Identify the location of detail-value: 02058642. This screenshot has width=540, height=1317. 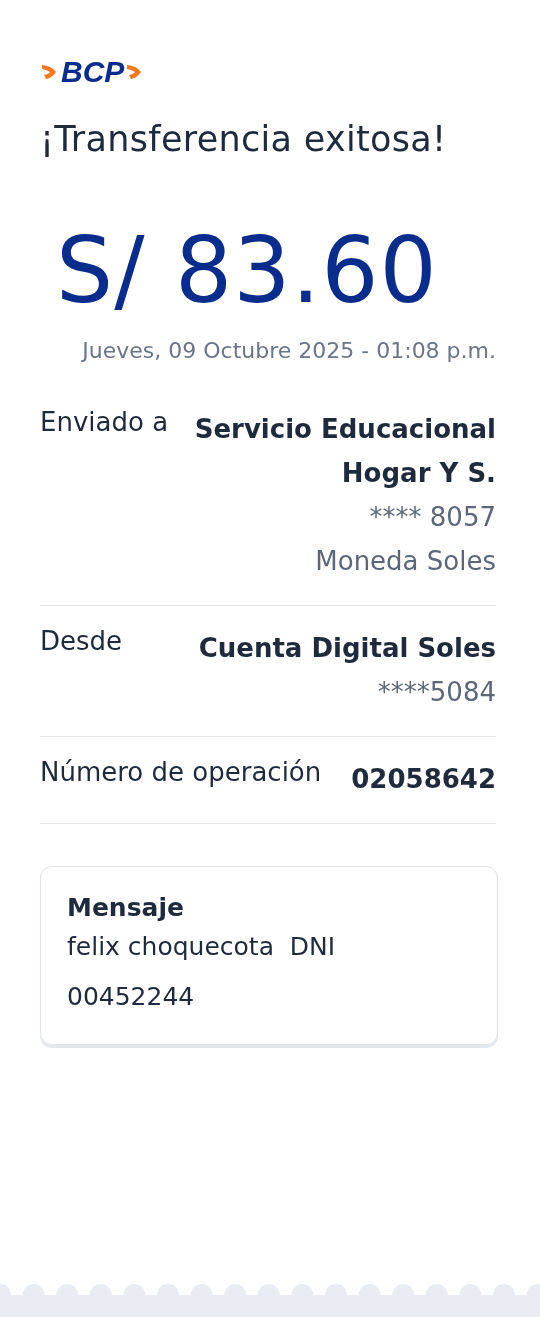
(423, 779).